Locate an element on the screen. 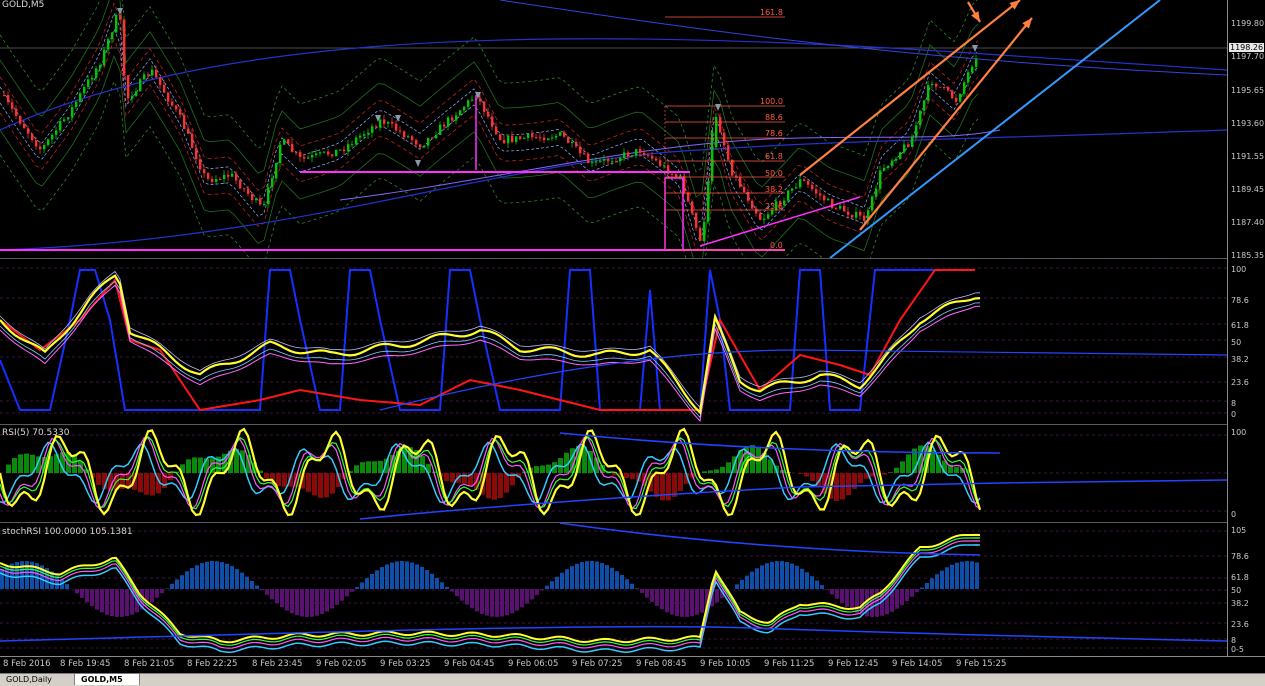 This screenshot has width=1265, height=686. current-price-label: 1198.26 is located at coordinates (1246, 47).